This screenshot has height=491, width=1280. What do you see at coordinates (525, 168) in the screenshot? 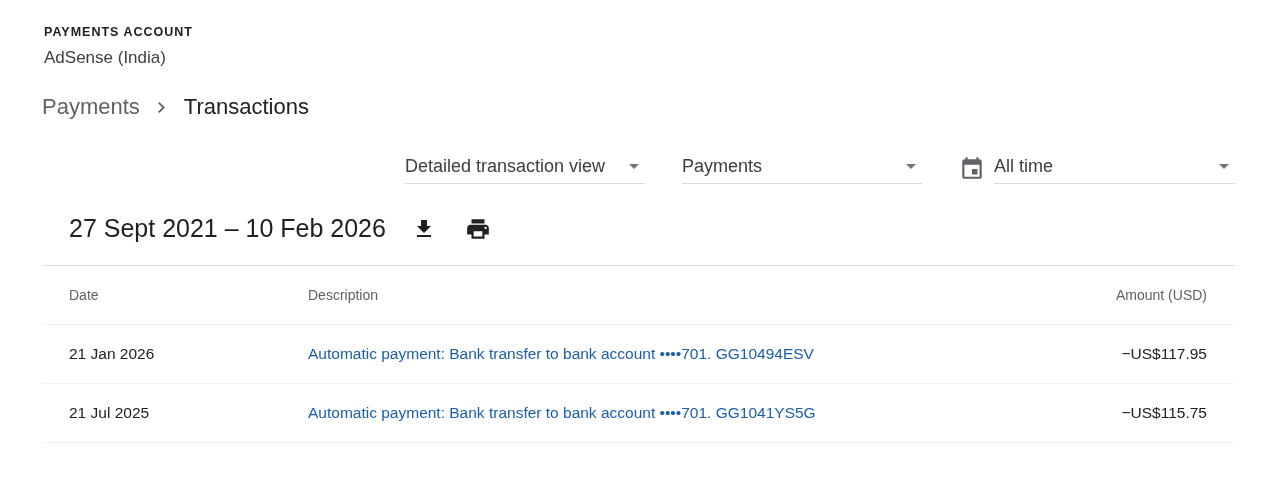
I see `dropdown: Detailed transaction view` at bounding box center [525, 168].